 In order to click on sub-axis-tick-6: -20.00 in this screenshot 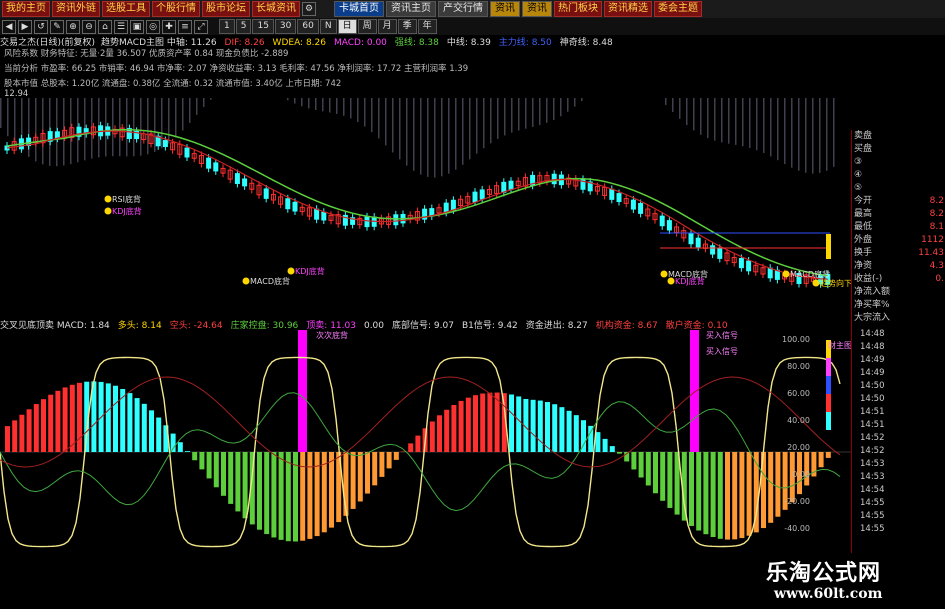, I will do `click(797, 501)`.